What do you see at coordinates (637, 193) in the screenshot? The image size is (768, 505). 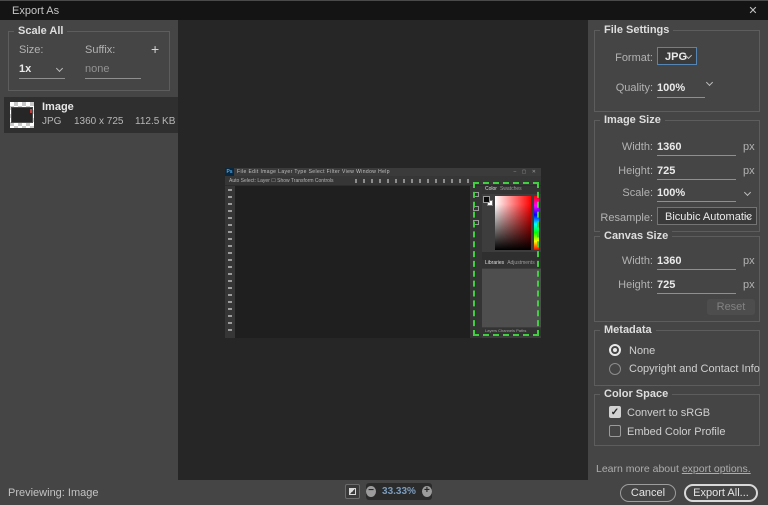 I see `scale-label: Scale:` at bounding box center [637, 193].